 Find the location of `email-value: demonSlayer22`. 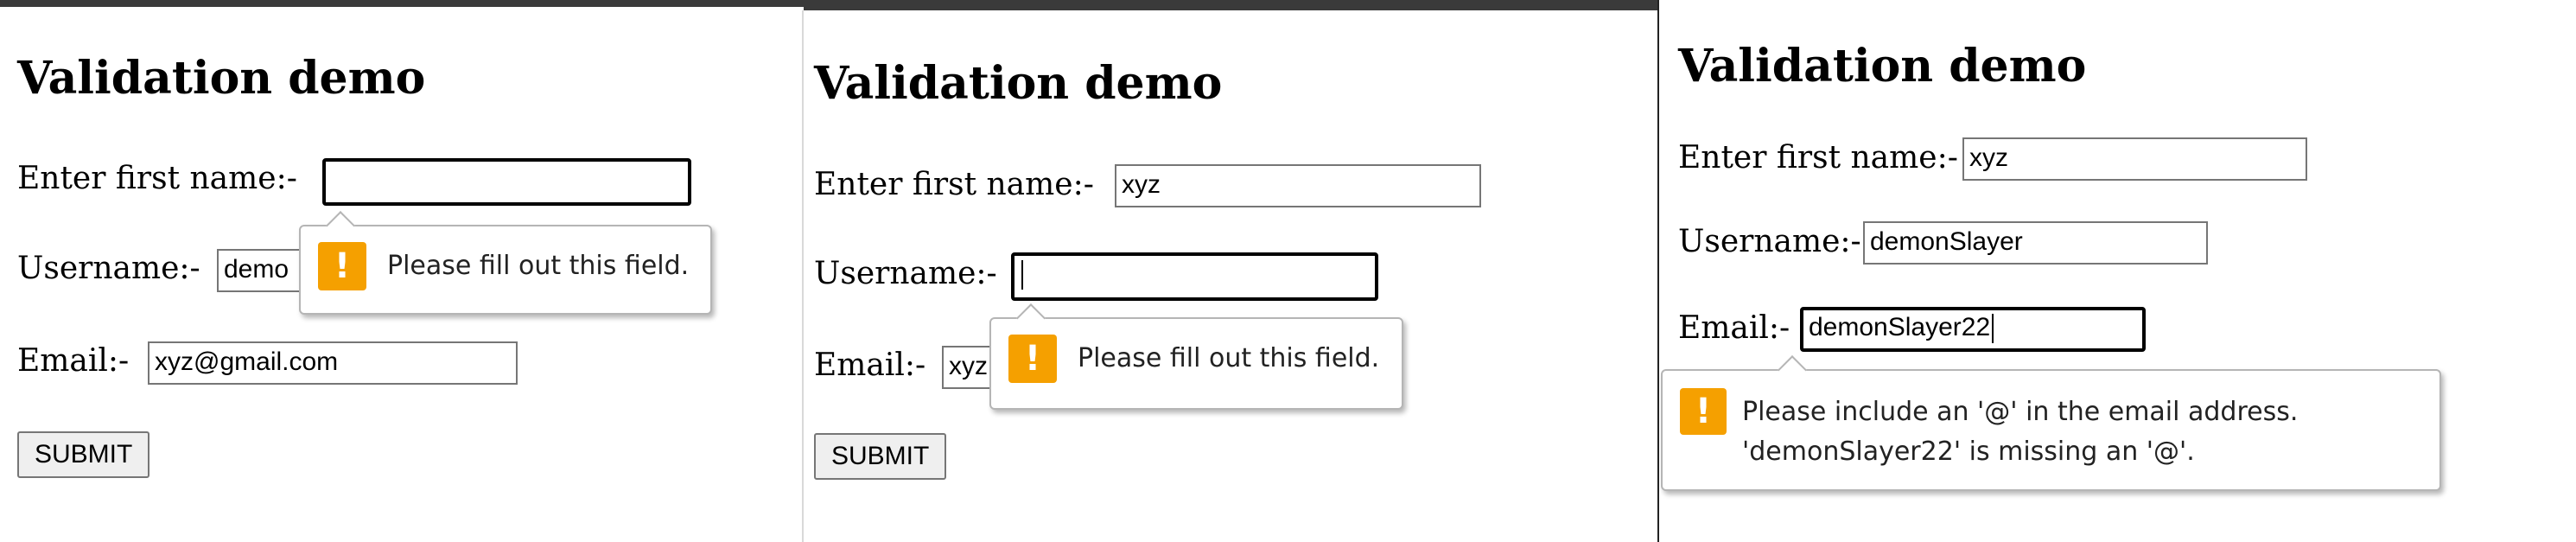

email-value: demonSlayer22 is located at coordinates (1900, 327).